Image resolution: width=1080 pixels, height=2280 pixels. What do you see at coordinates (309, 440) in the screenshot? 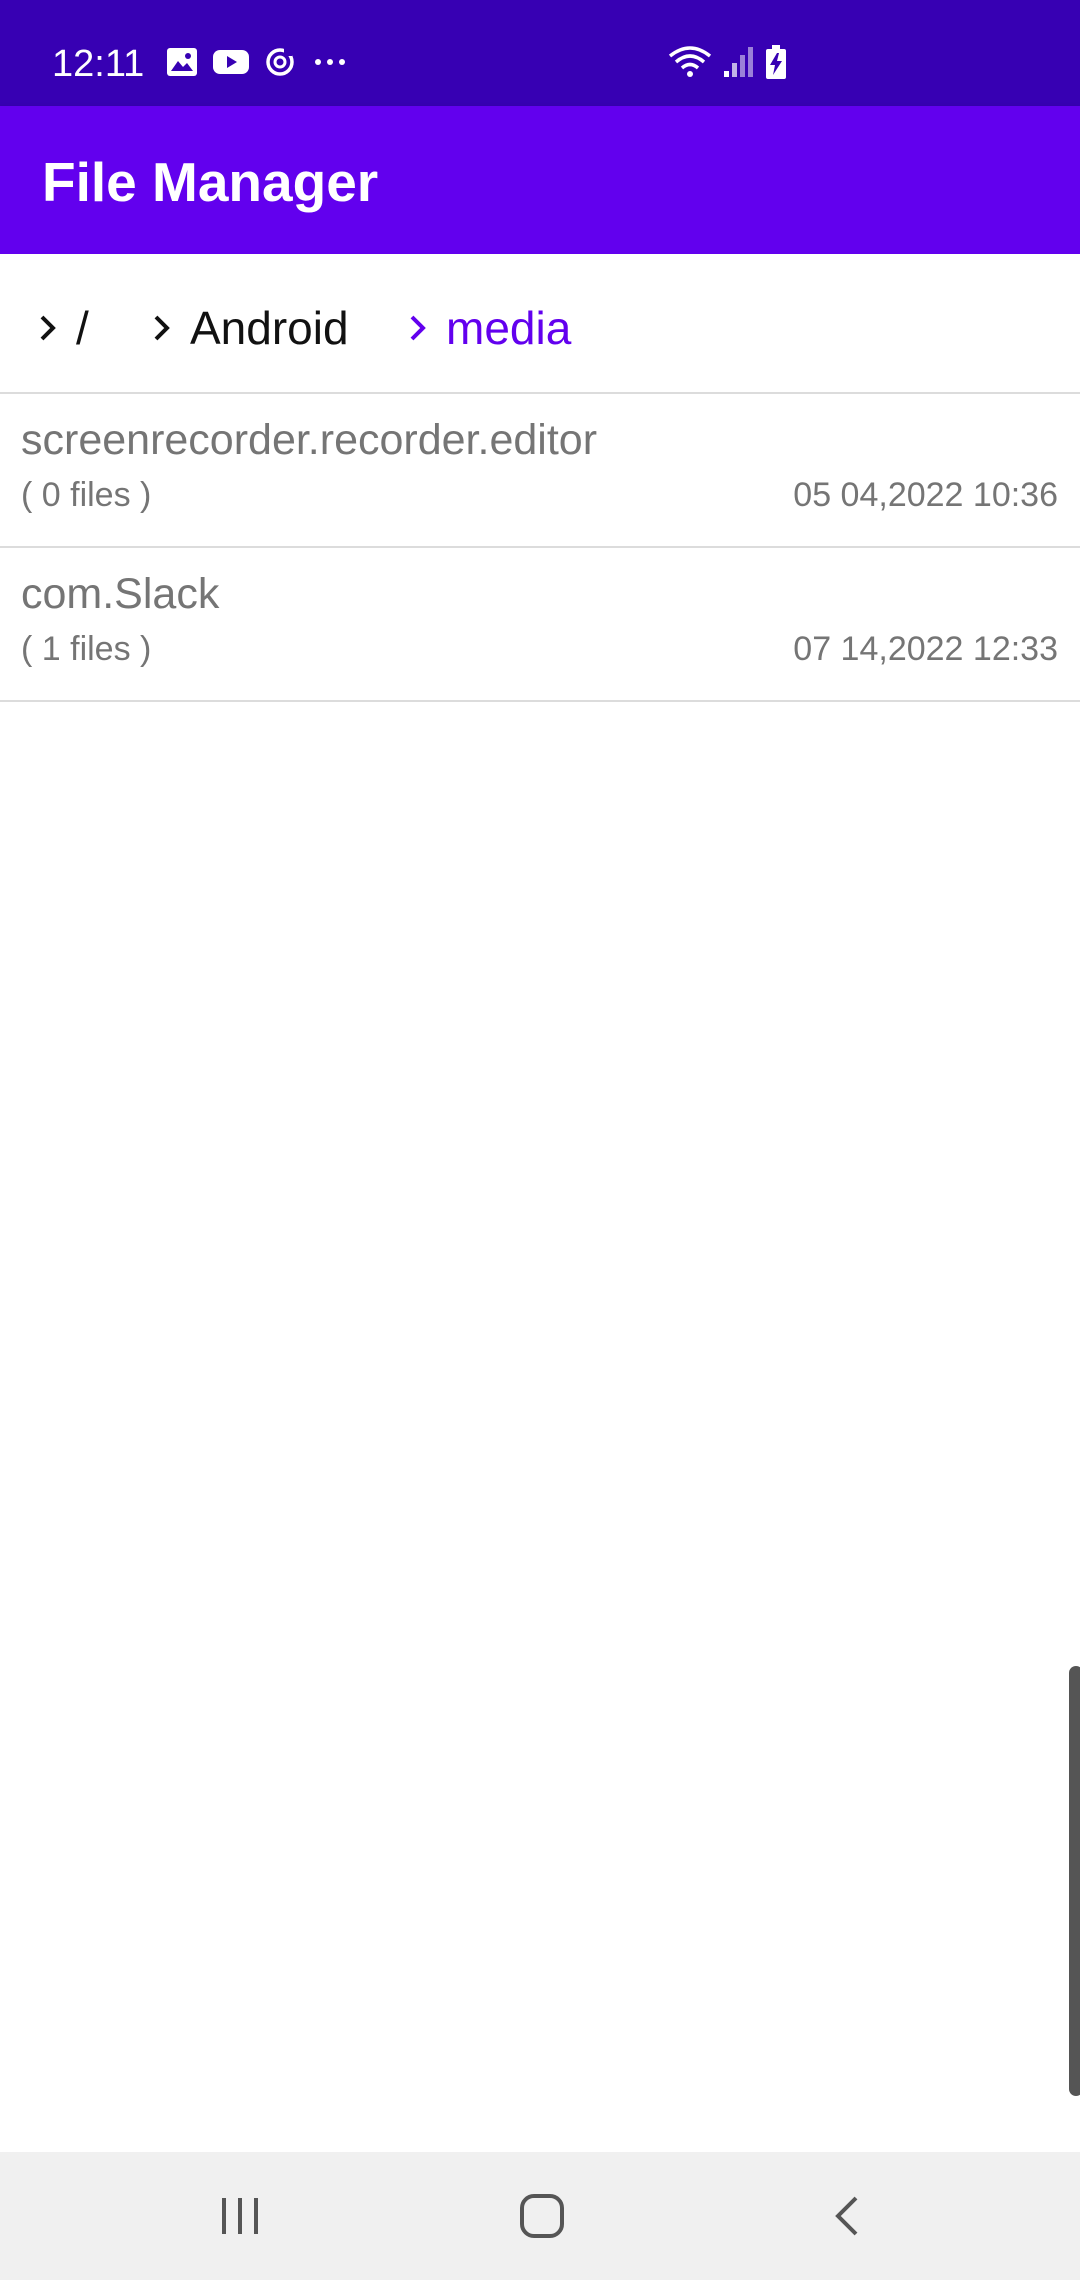
I see `folder-name: screenrecorder.recorder.editor` at bounding box center [309, 440].